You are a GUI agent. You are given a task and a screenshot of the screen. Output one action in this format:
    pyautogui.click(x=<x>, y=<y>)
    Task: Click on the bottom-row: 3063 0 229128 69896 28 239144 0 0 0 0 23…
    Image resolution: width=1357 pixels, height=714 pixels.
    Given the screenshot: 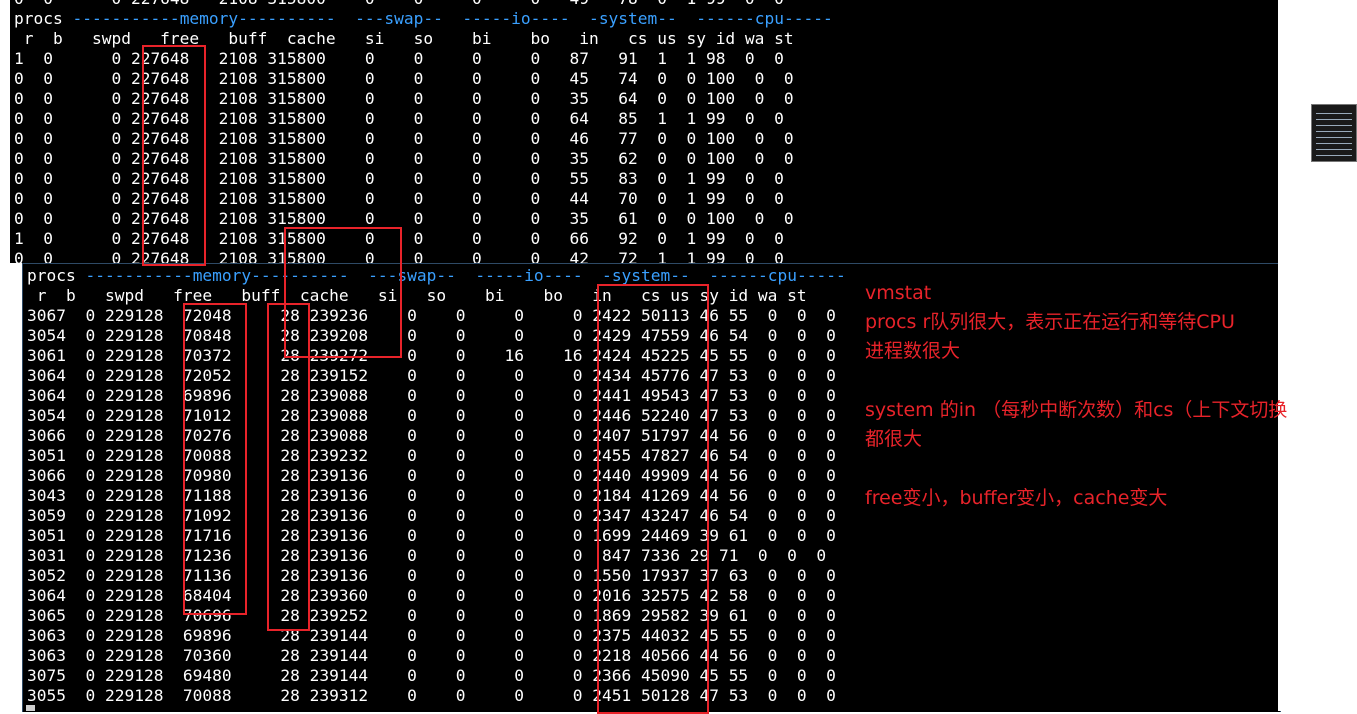 What is the action you would take?
    pyautogui.click(x=431, y=635)
    